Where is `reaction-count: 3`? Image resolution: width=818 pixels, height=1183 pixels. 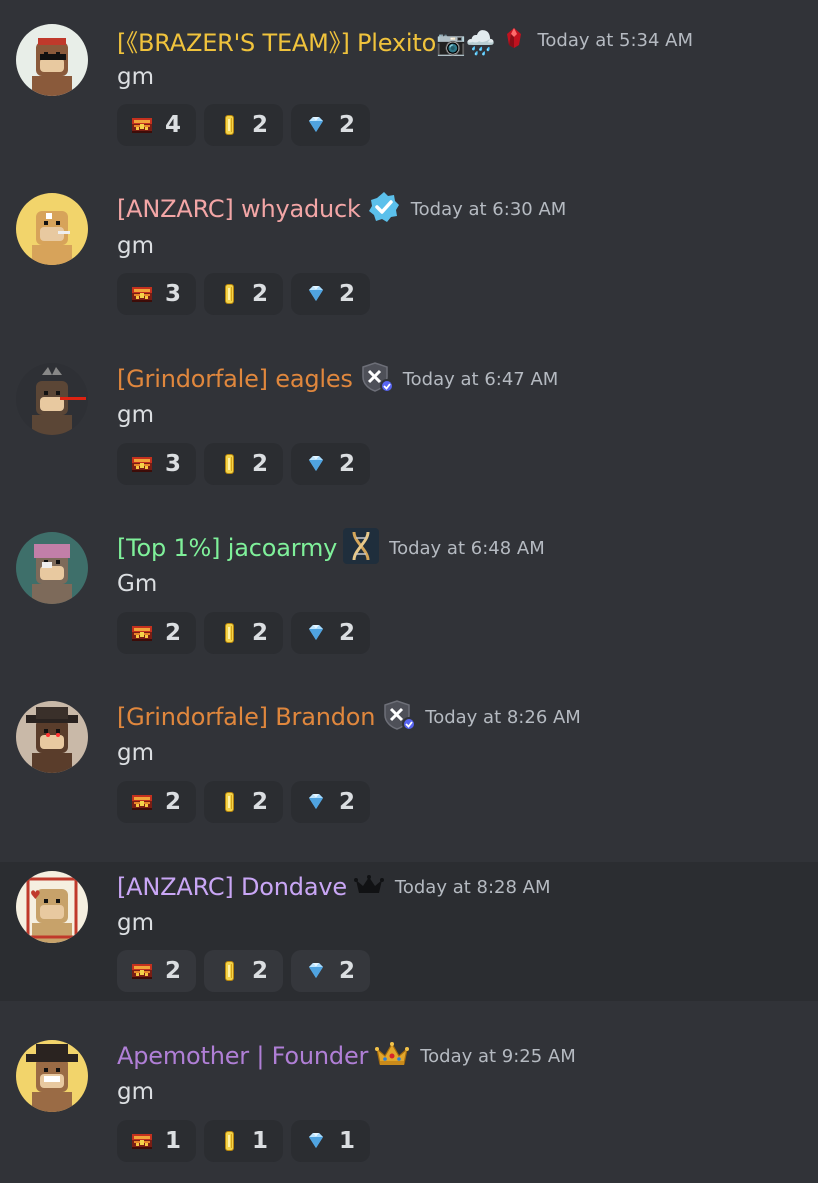
reaction-count: 3 is located at coordinates (173, 464).